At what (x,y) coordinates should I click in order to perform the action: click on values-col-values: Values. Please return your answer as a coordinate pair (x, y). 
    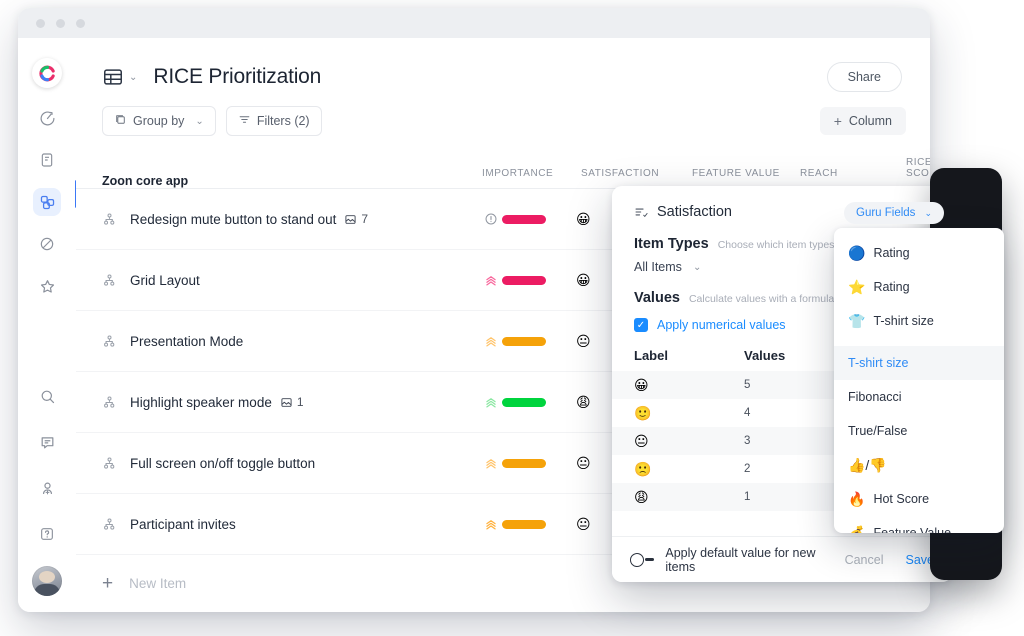
    Looking at the image, I should click on (765, 355).